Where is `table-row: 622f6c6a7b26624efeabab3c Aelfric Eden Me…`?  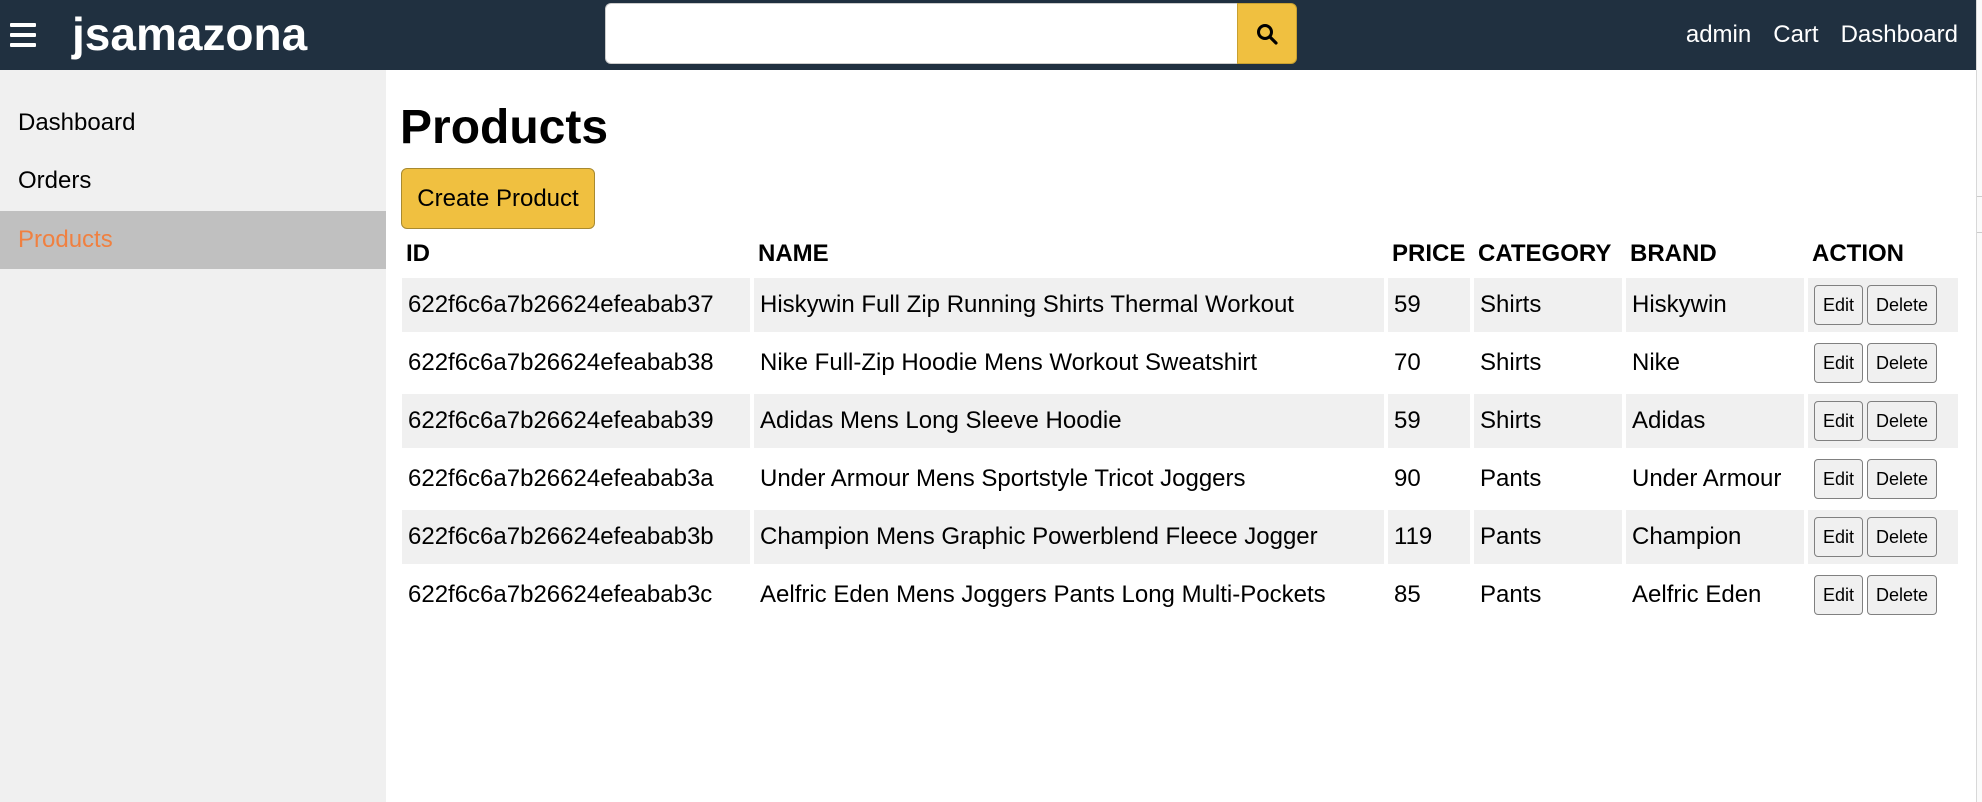 table-row: 622f6c6a7b26624efeabab3c Aelfric Eden Me… is located at coordinates (1180, 595).